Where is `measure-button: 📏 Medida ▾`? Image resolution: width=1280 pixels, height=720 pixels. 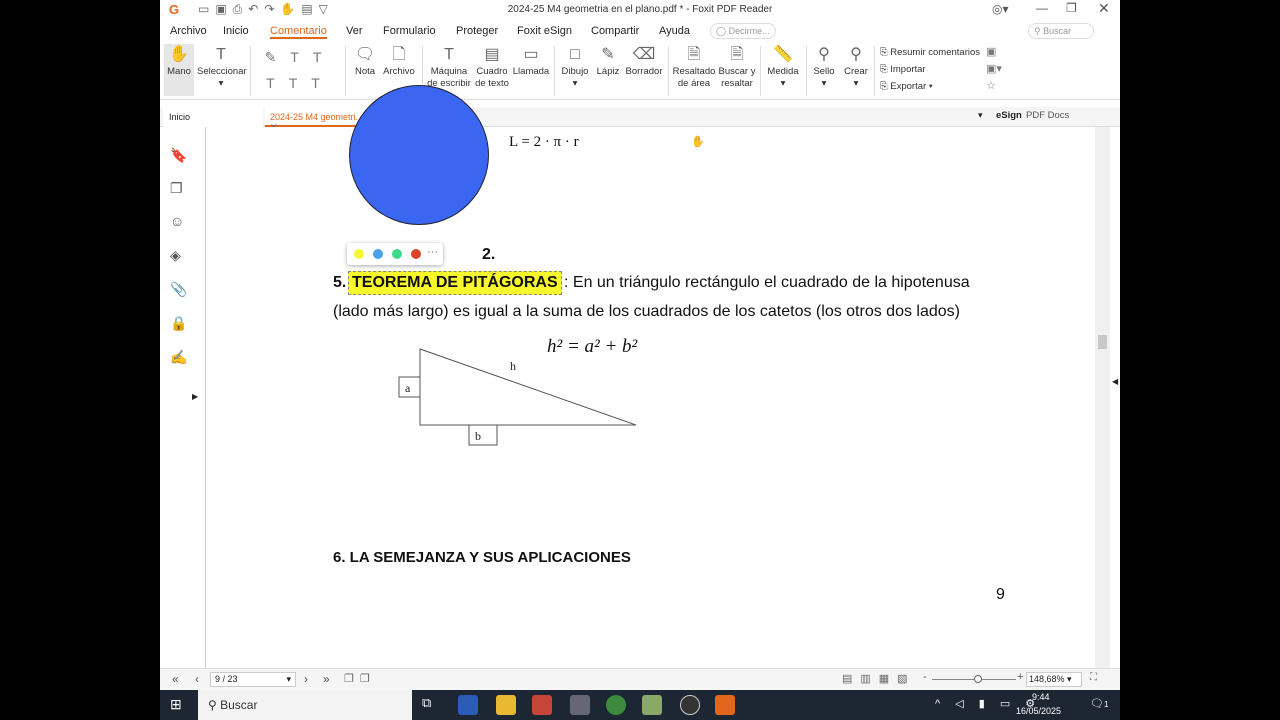
measure-button: 📏 Medida ▾ is located at coordinates (783, 67).